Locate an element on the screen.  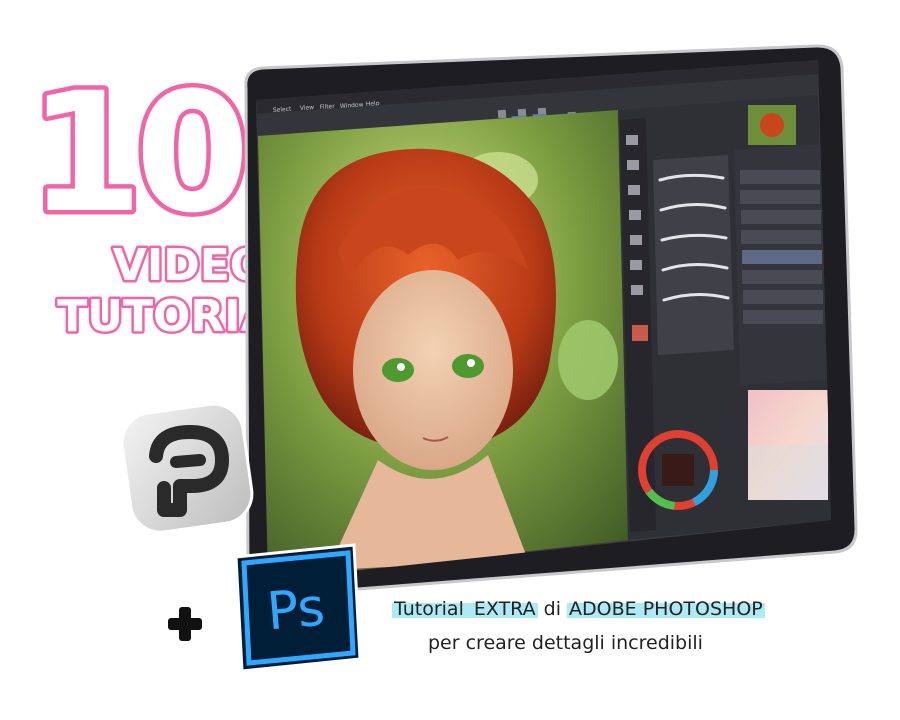
plus-sign is located at coordinates (185, 624).